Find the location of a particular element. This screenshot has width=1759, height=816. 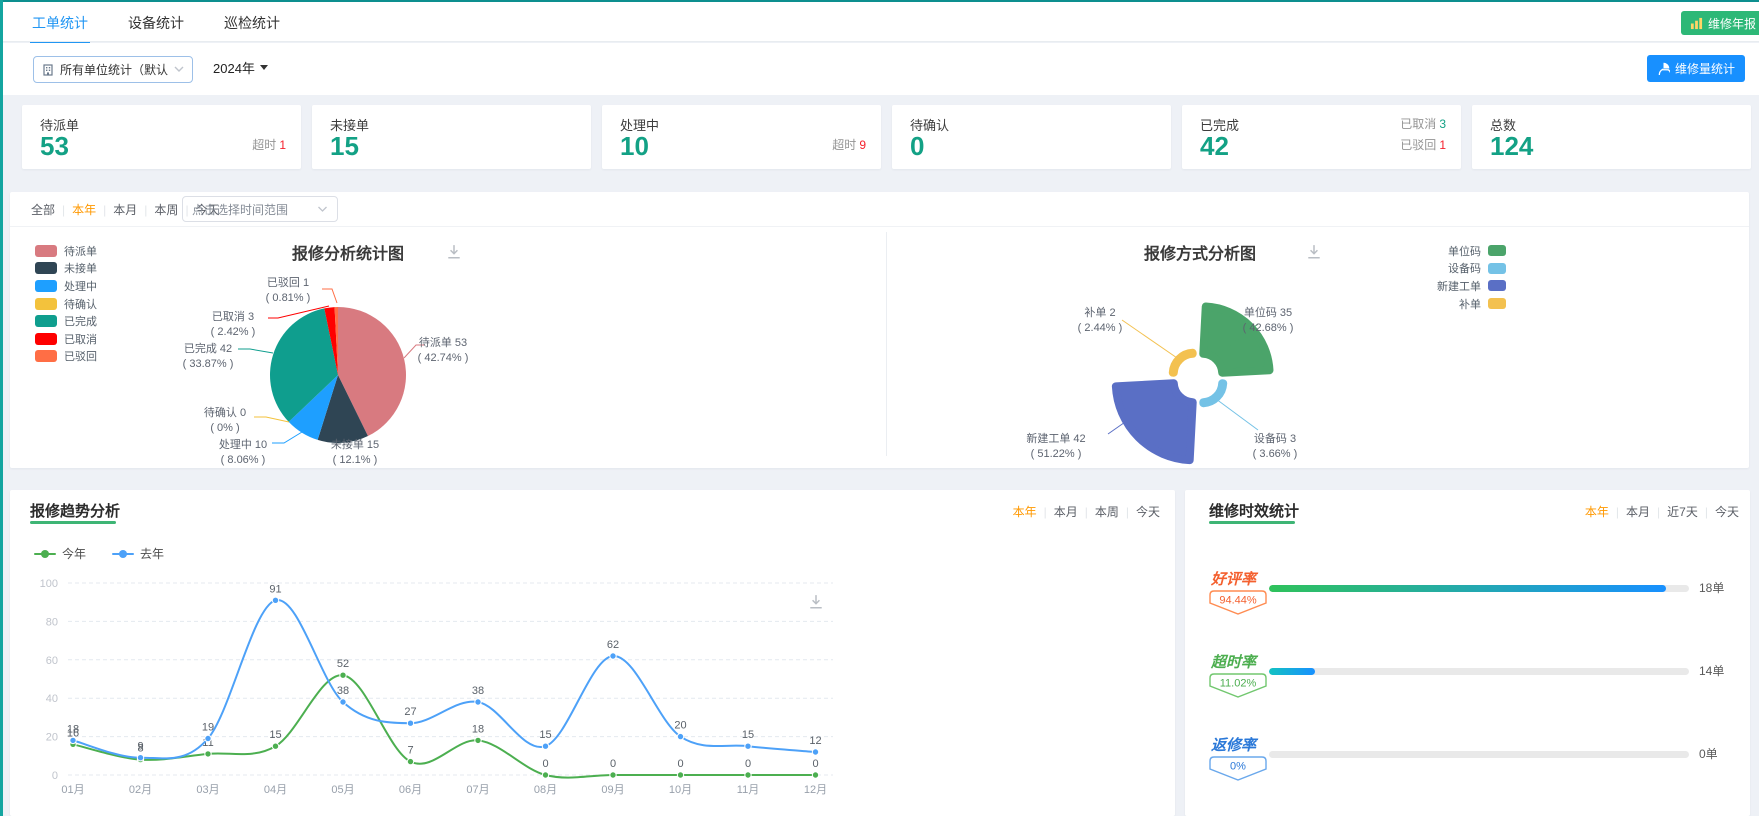

x-axis-label: 05月 is located at coordinates (342, 790).